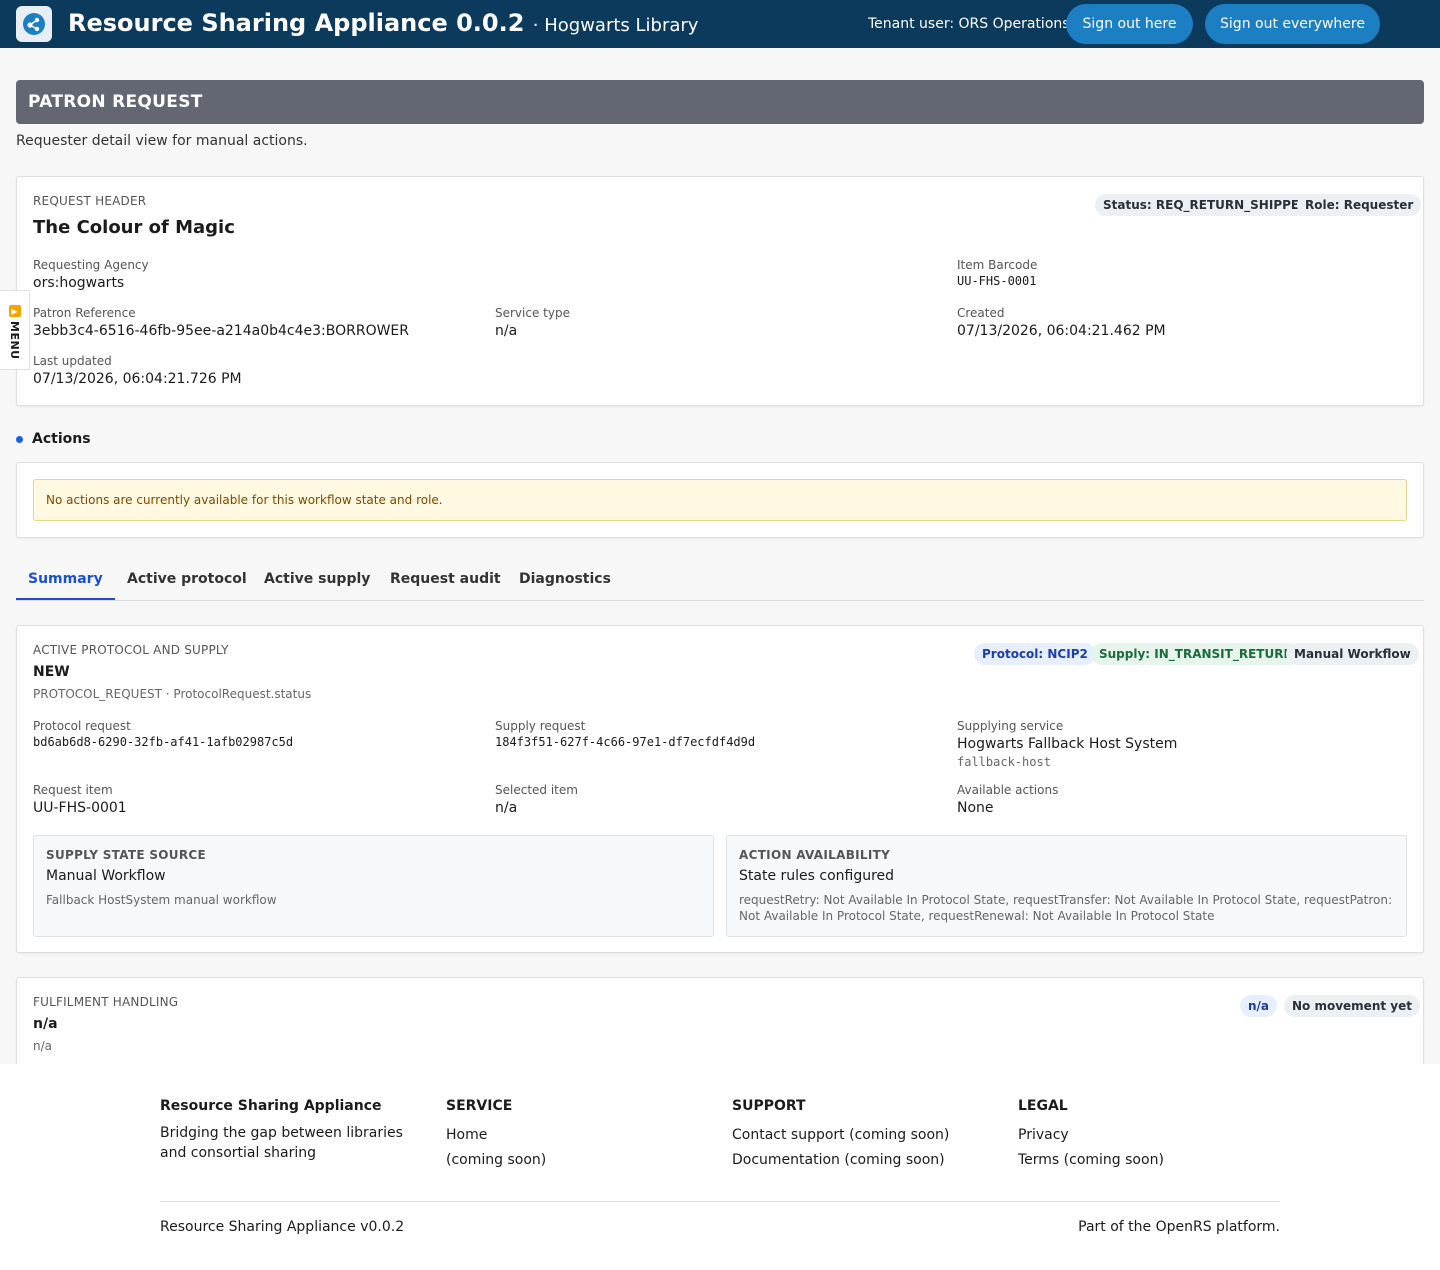 The image size is (1440, 1270). Describe the element at coordinates (45, 1024) in the screenshot. I see `fulfilment-title: n/a` at that location.